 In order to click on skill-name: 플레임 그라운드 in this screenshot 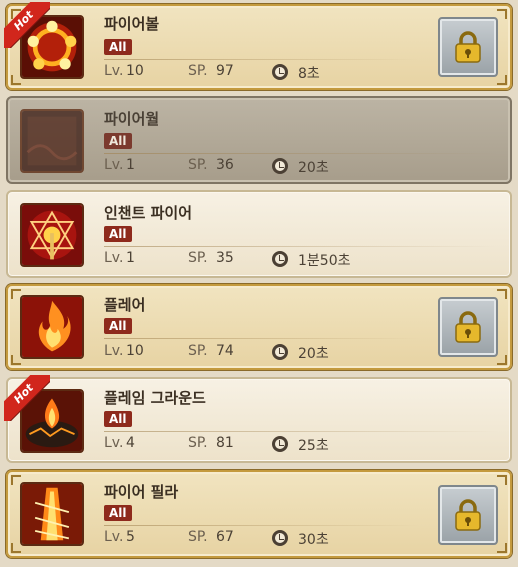, I will do `click(155, 398)`.